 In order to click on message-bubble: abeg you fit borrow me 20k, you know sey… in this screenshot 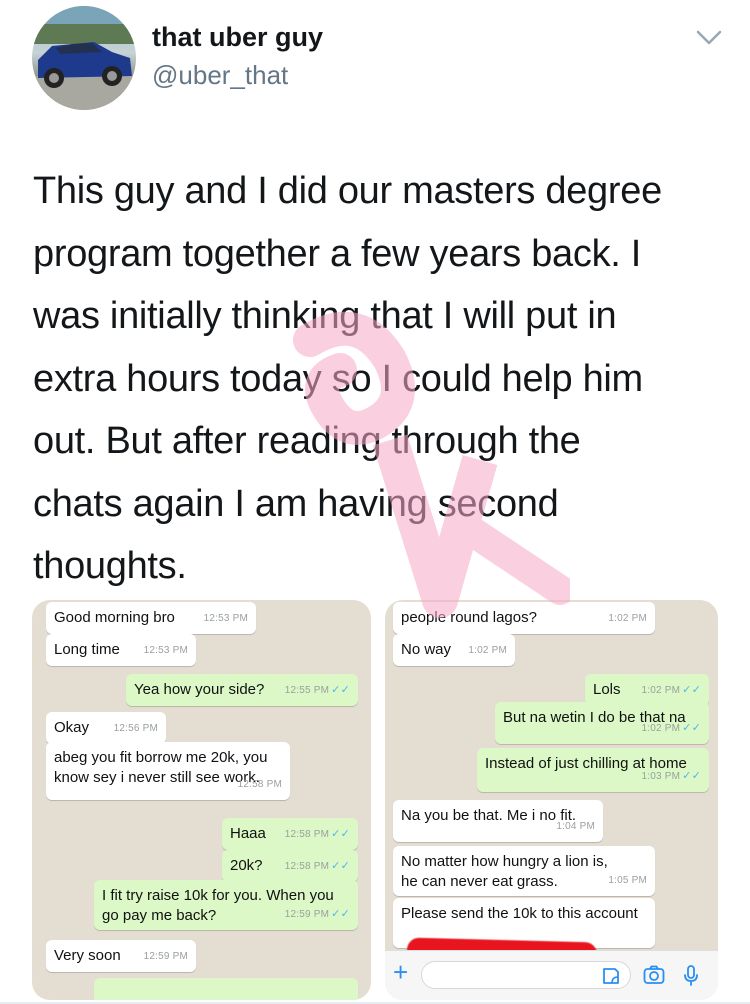, I will do `click(168, 771)`.